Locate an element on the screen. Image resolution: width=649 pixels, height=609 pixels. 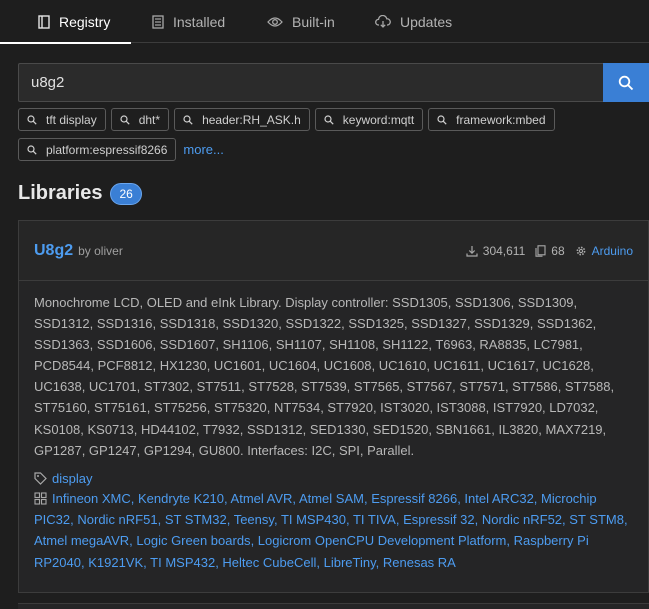
search-button is located at coordinates (626, 82).